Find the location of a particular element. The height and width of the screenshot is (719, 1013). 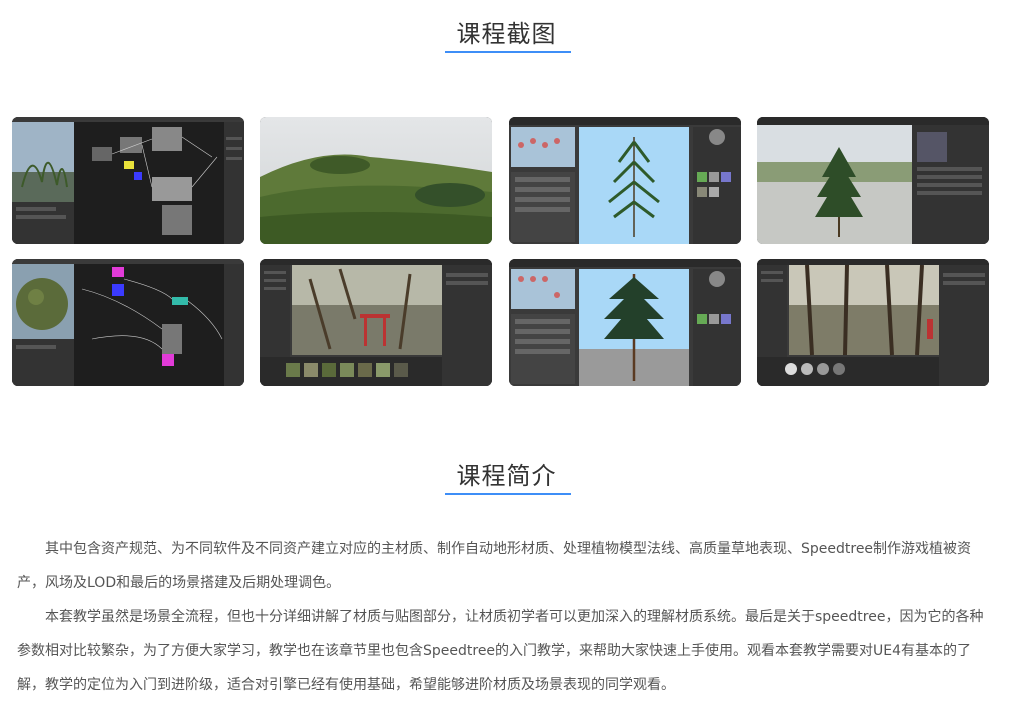

forest-scene-editor-image is located at coordinates (873, 322).